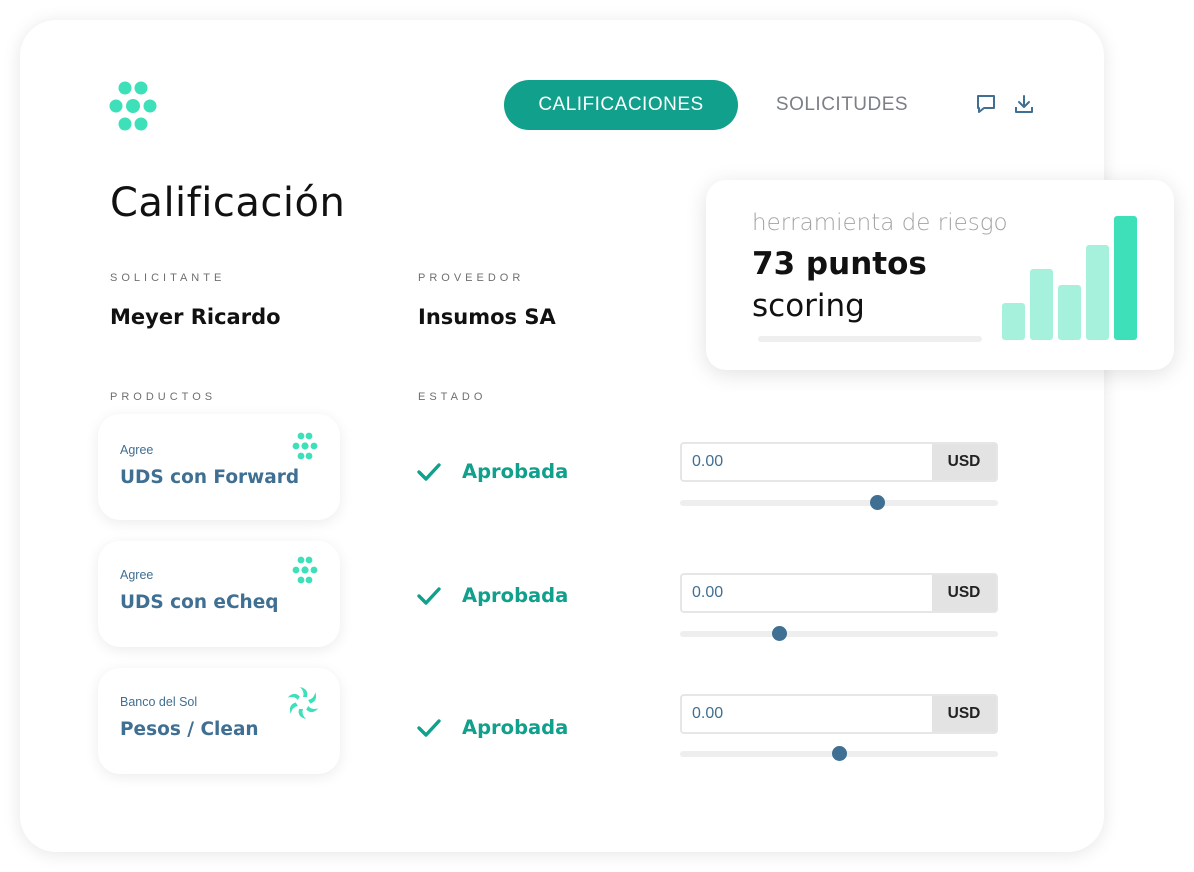 The image size is (1194, 872). Describe the element at coordinates (1072, 275) in the screenshot. I see `score-bars` at that location.